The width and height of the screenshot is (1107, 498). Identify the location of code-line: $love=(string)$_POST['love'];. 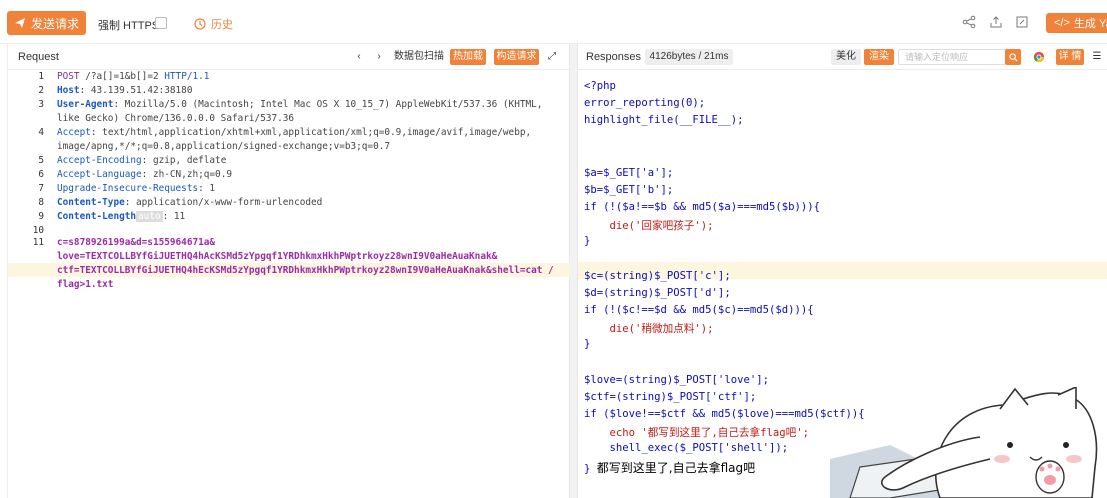
(676, 380).